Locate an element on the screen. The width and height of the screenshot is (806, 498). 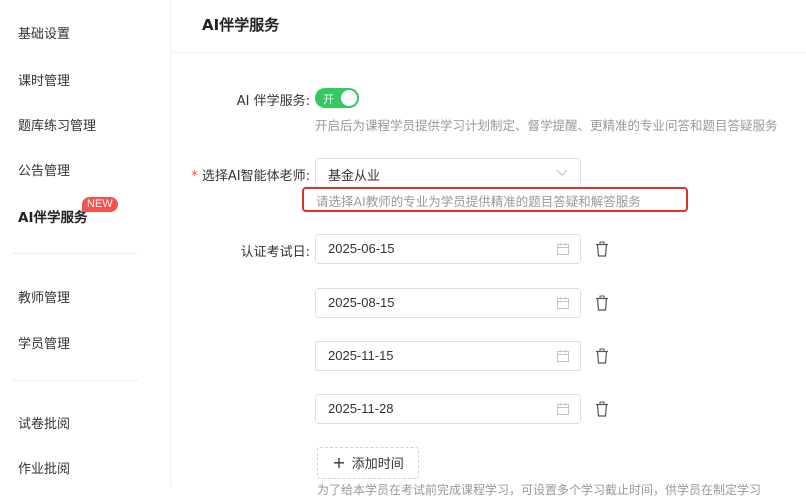
sidebar-item-homework-review: 作业批阅 is located at coordinates (44, 467).